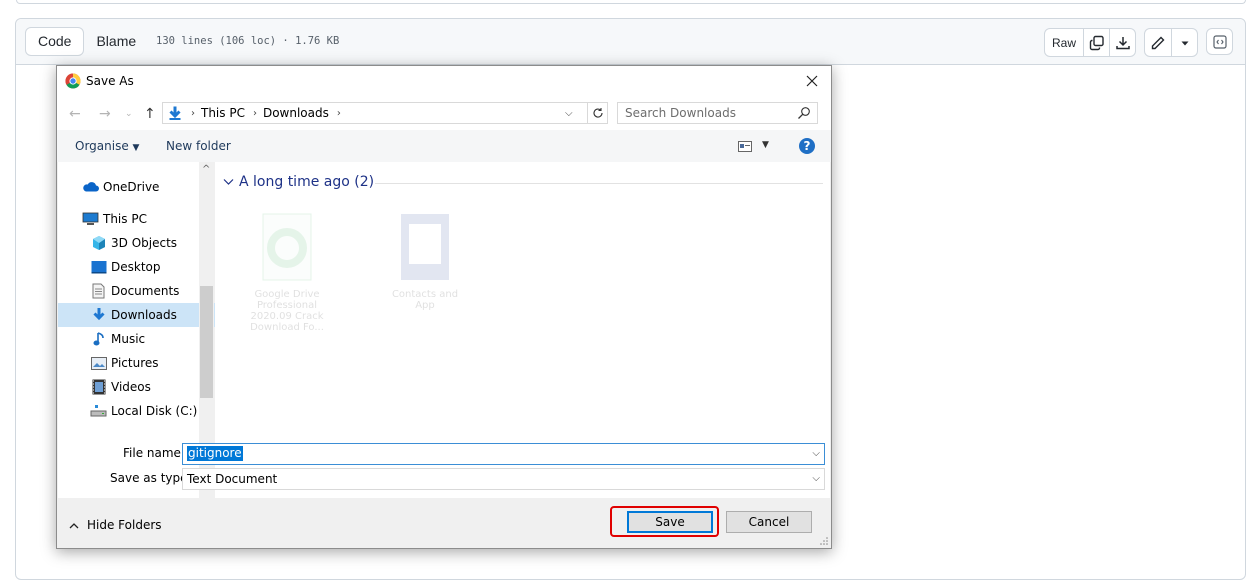  I want to click on organise-label: Organise, so click(102, 146).